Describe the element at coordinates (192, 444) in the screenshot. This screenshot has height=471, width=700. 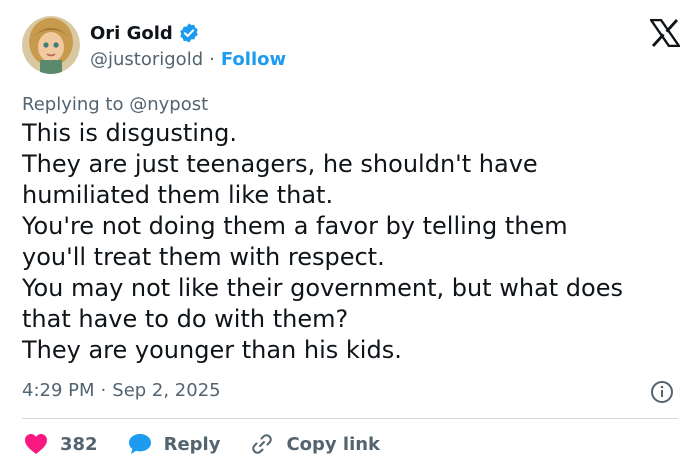
I see `reply-label: Reply` at that location.